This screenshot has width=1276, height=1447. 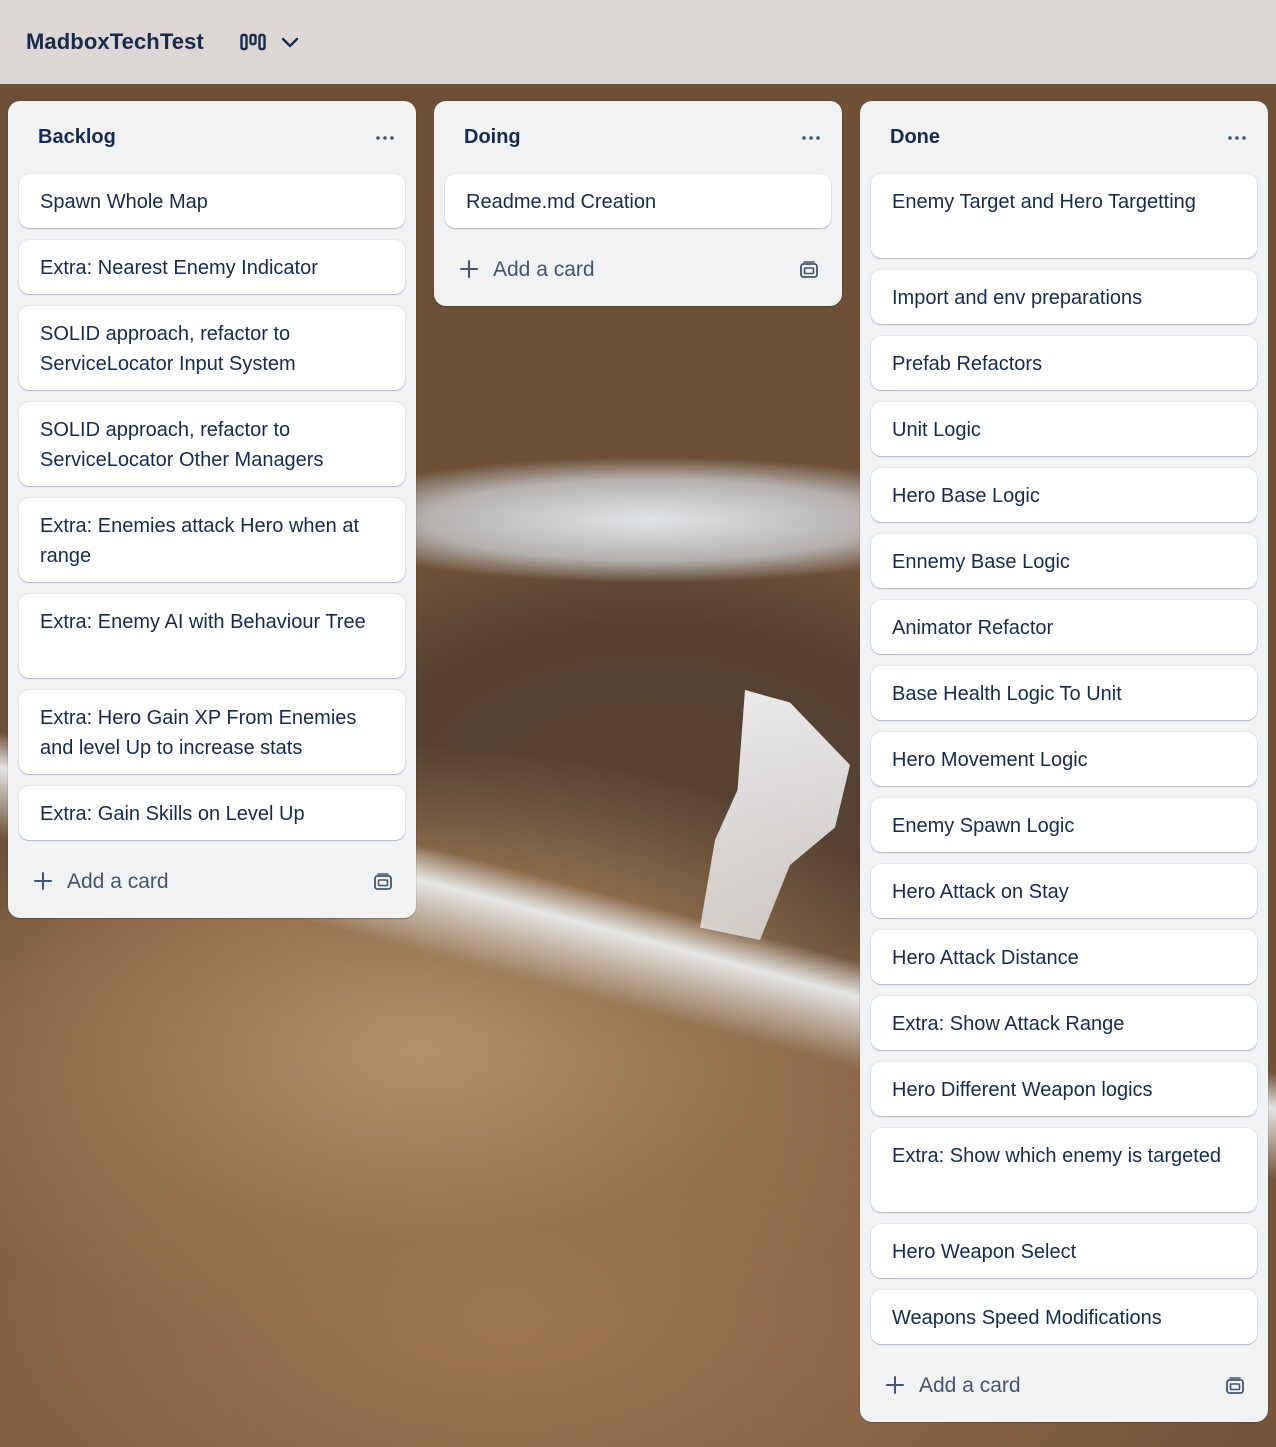 What do you see at coordinates (1064, 429) in the screenshot?
I see `card: Unit Logic` at bounding box center [1064, 429].